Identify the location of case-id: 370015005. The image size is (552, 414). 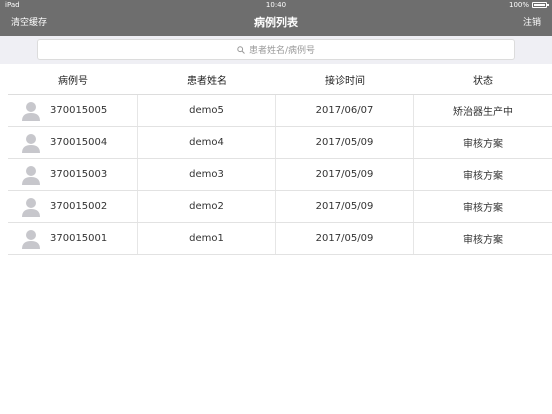
(79, 110).